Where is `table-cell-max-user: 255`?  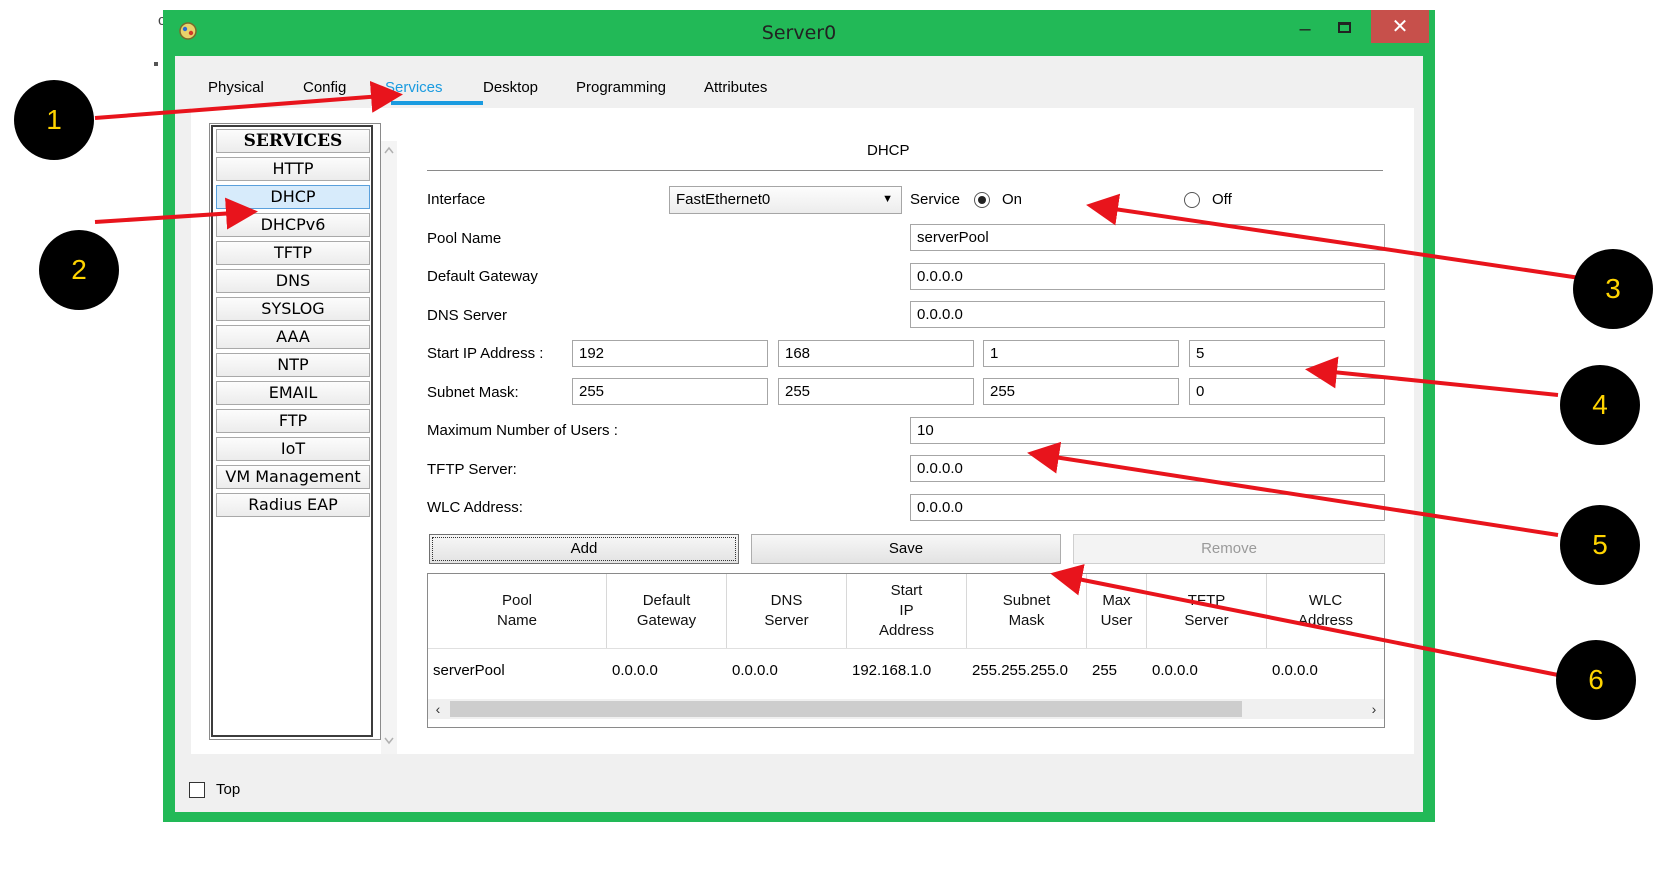 table-cell-max-user: 255 is located at coordinates (1105, 670).